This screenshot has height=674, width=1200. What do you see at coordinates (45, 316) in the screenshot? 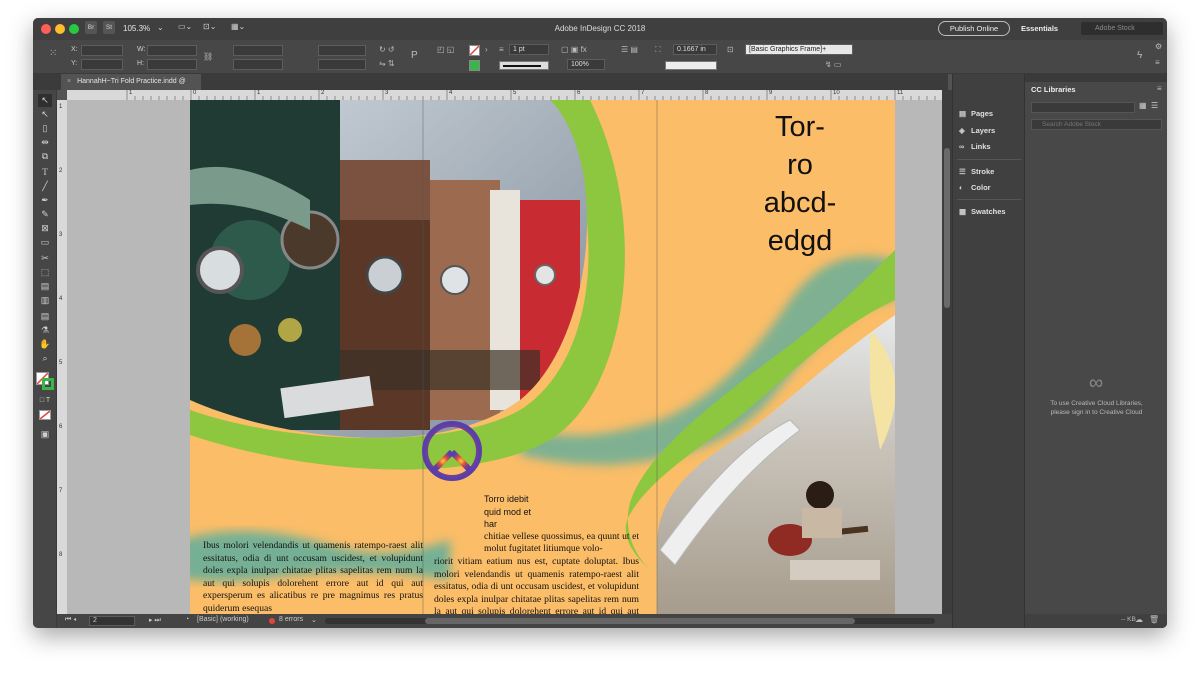
I see `note-tool-icon: ▤` at bounding box center [45, 316].